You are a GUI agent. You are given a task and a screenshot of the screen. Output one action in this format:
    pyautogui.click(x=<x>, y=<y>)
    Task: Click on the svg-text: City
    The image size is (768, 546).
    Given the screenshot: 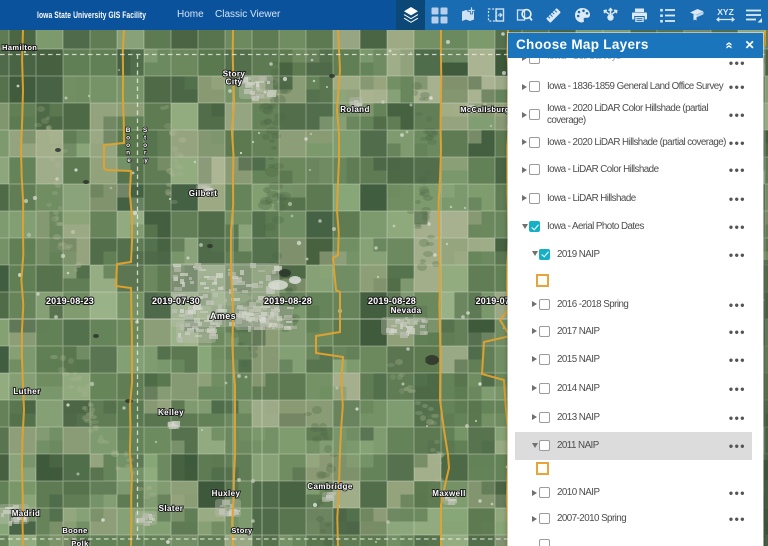 What is the action you would take?
    pyautogui.click(x=234, y=82)
    